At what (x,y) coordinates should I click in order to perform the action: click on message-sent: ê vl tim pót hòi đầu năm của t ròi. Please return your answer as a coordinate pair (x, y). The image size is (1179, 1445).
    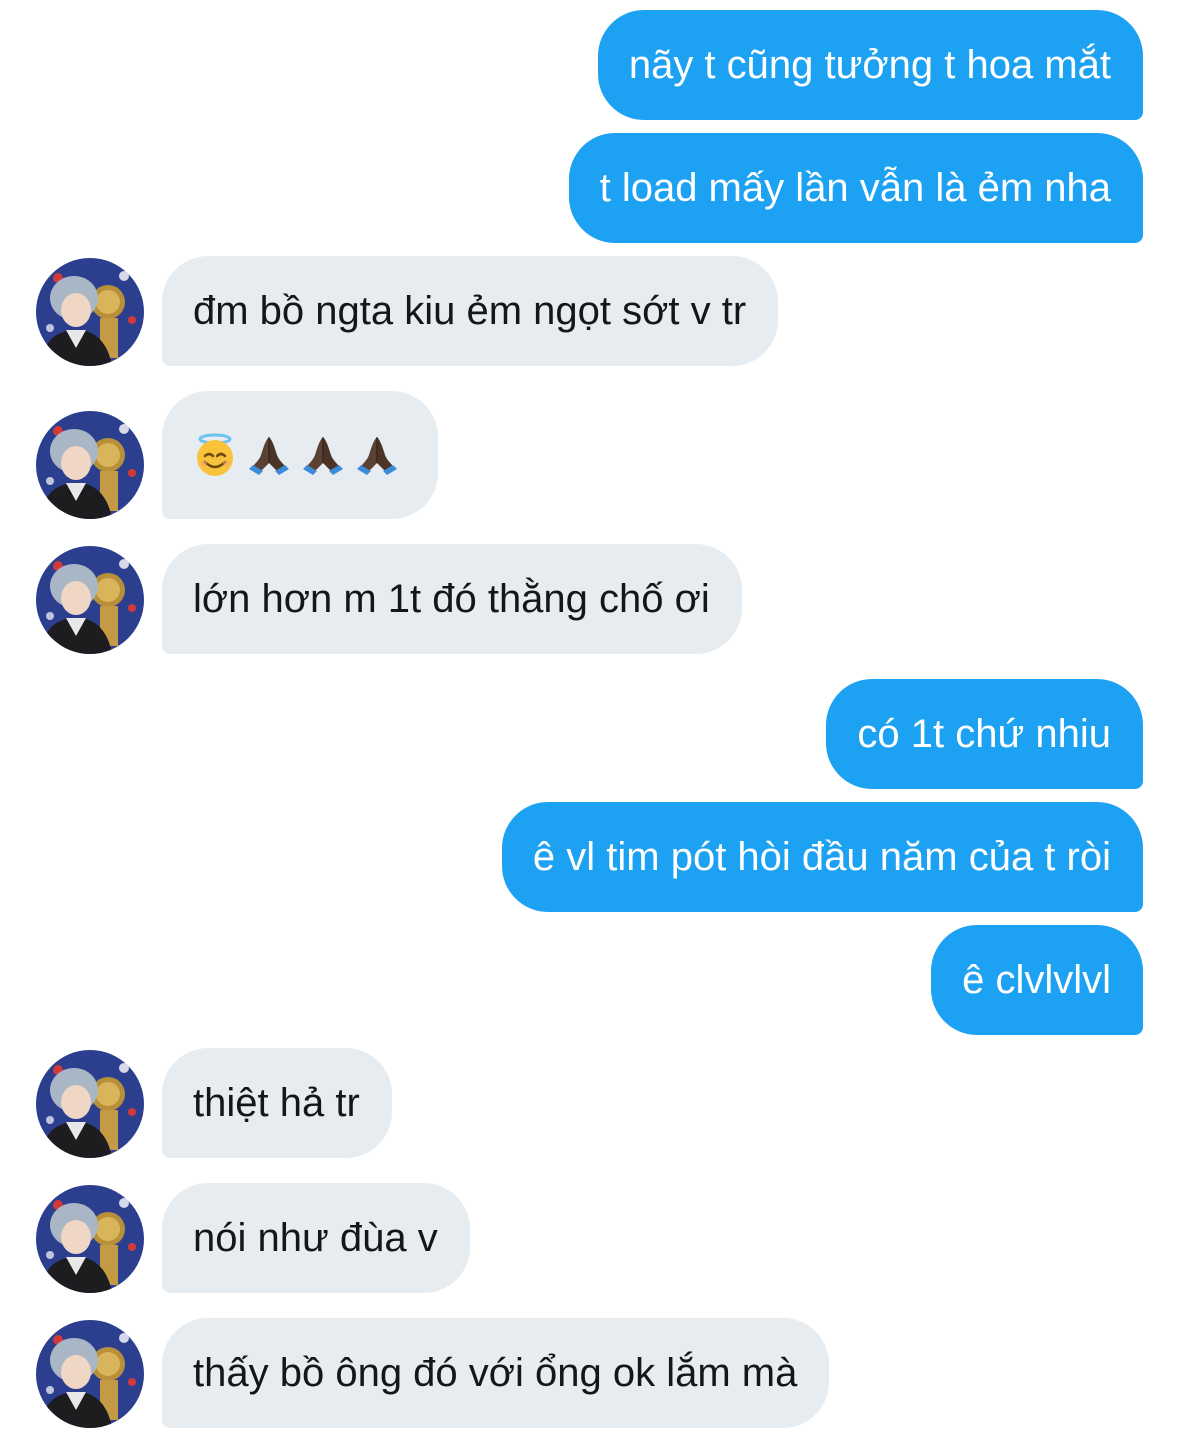
    Looking at the image, I should click on (589, 857).